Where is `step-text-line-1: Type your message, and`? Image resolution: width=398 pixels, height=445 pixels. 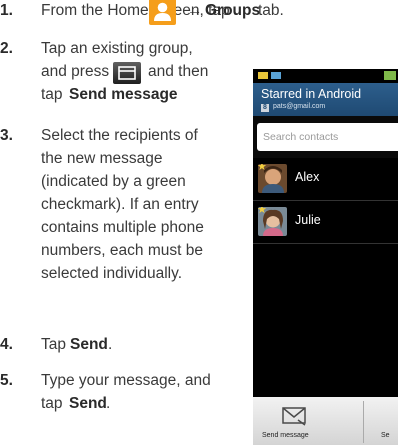
step-text-line-1: Type your message, and is located at coordinates (126, 380).